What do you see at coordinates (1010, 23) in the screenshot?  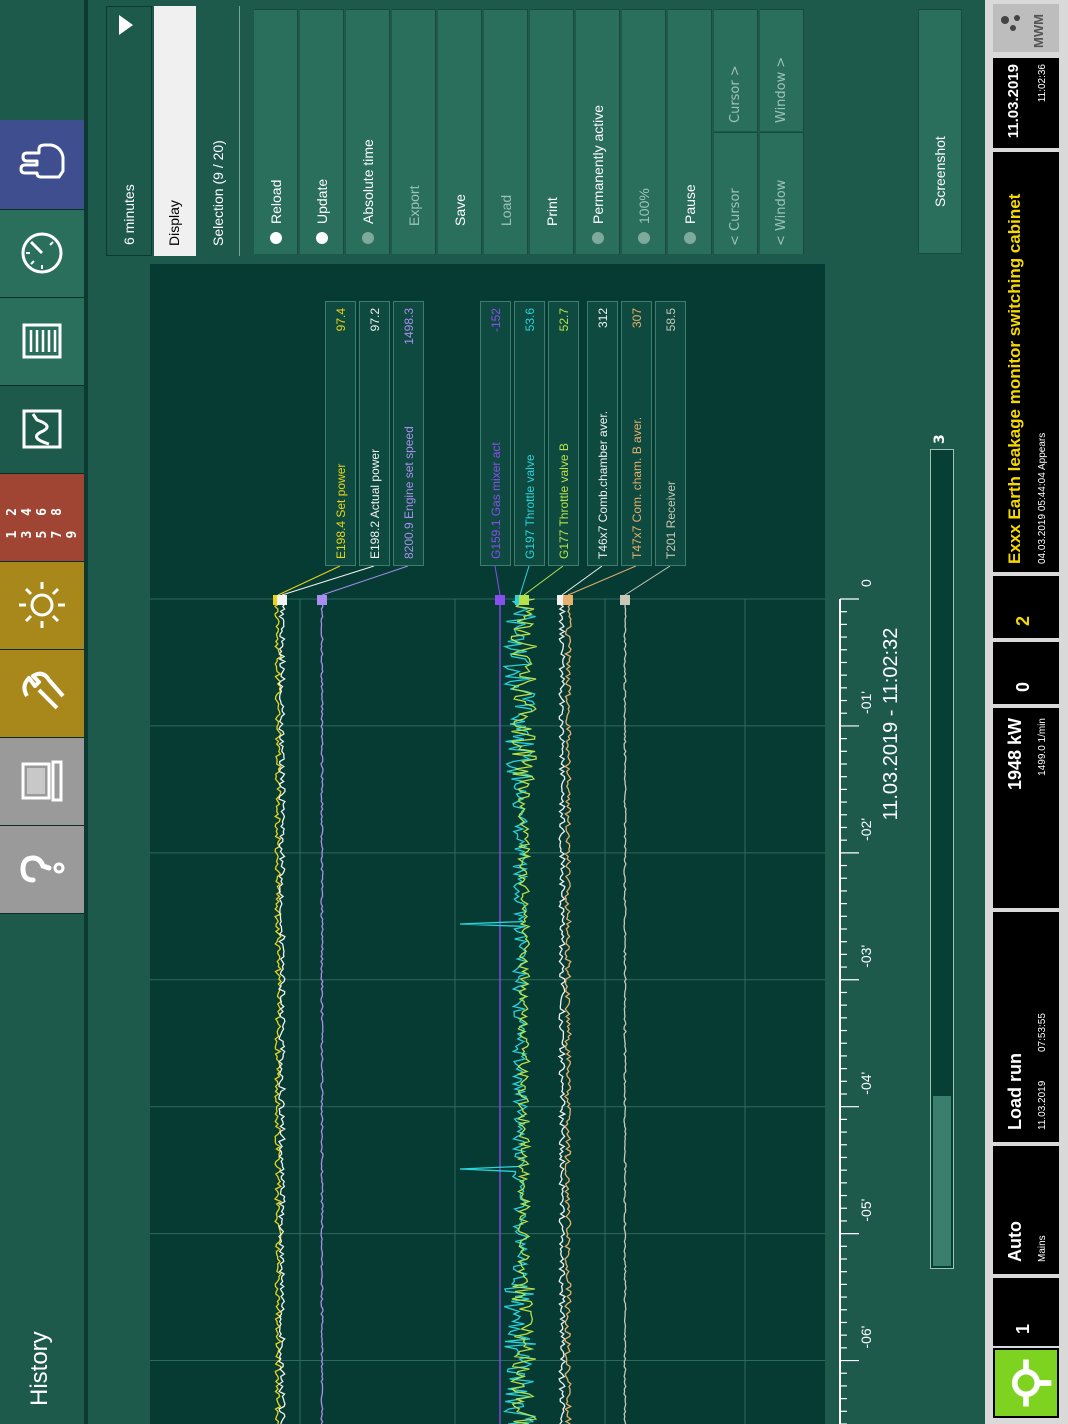 I see `logo-dots-icon` at bounding box center [1010, 23].